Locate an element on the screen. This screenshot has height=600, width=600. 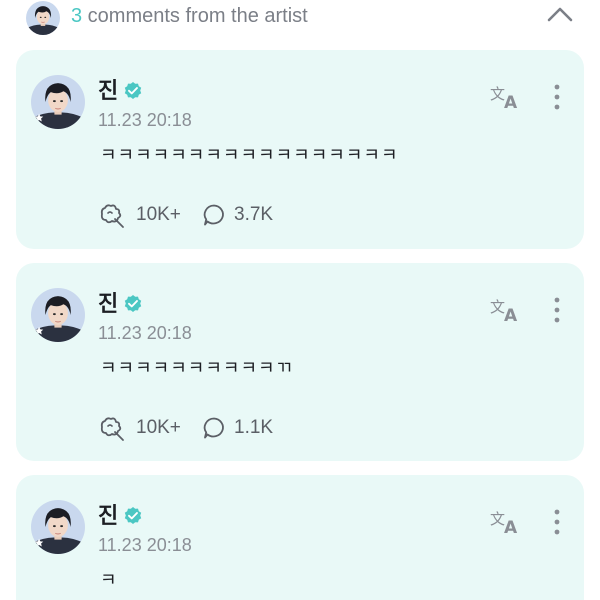
comments-summary: 3 comments from the artist is located at coordinates (189, 16).